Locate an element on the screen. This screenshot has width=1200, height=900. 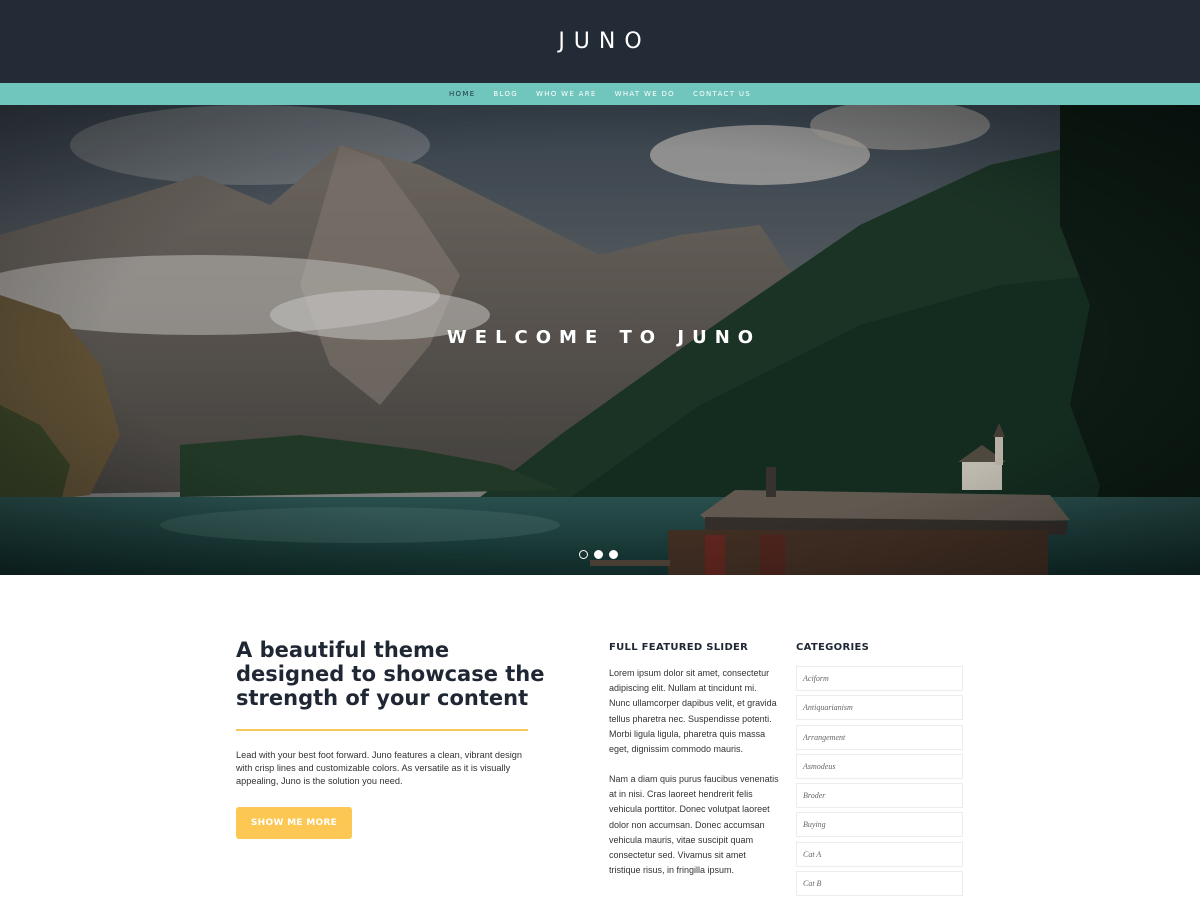
hero-title: WELCOME TO JUNO is located at coordinates (604, 337).